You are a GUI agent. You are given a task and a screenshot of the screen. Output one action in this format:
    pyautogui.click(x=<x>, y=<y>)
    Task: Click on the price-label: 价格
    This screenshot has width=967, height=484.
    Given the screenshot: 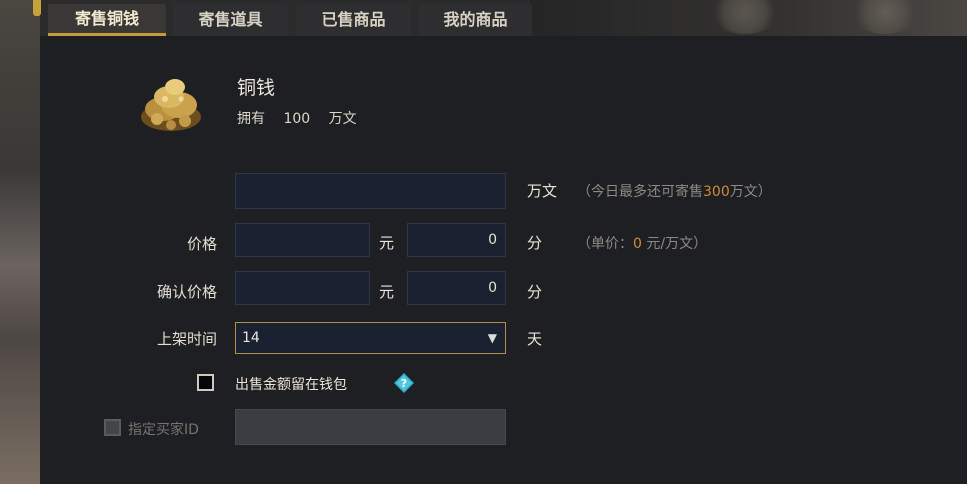 What is the action you would take?
    pyautogui.click(x=201, y=244)
    